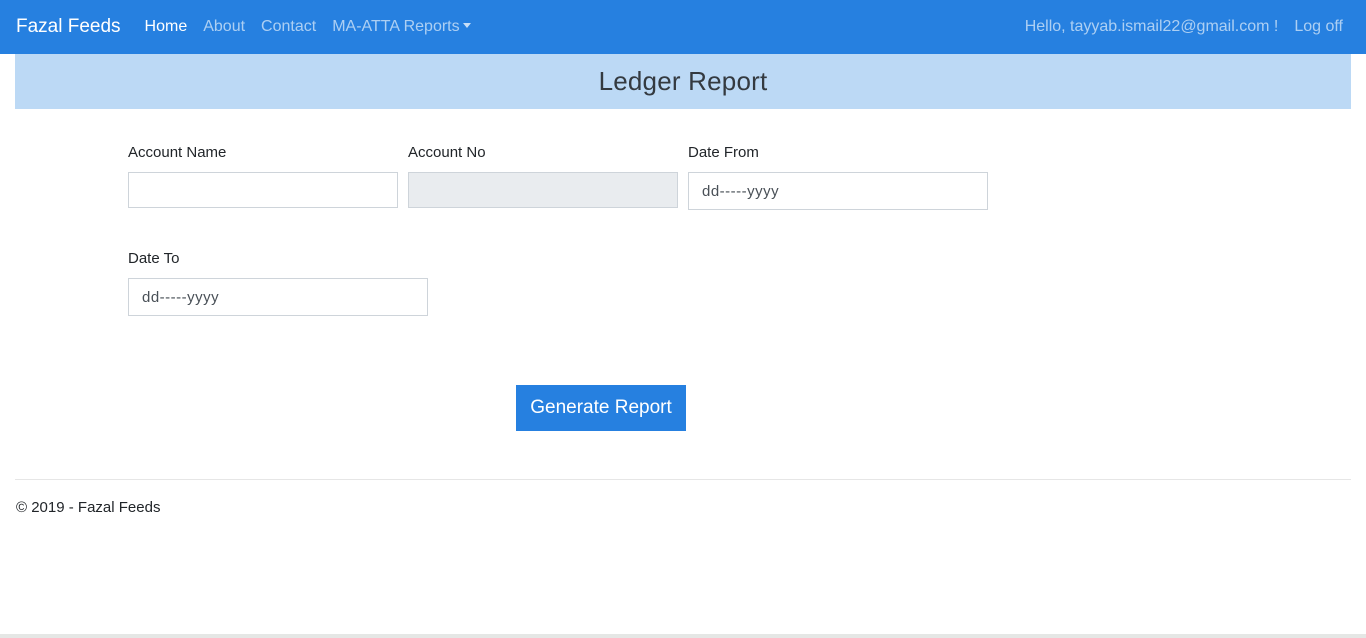  I want to click on account-no-group: Account No, so click(543, 176).